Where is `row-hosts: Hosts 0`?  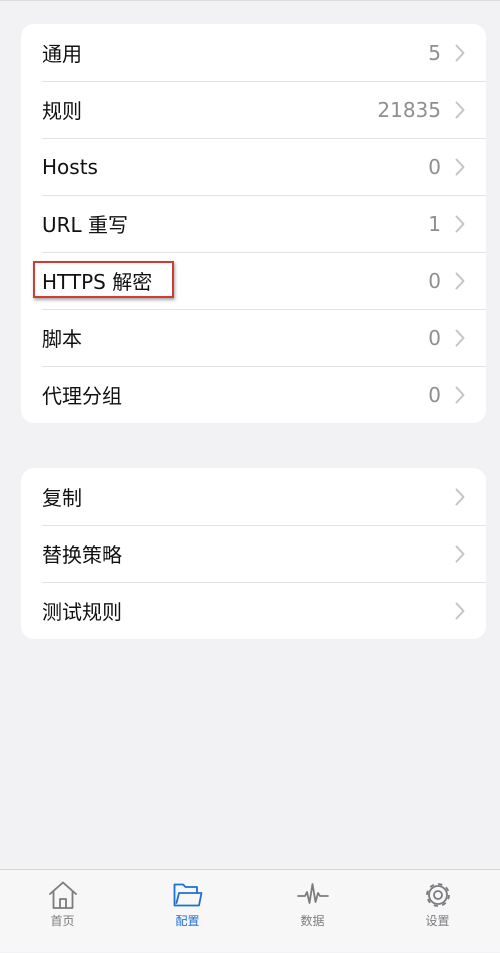
row-hosts: Hosts 0 is located at coordinates (253, 166).